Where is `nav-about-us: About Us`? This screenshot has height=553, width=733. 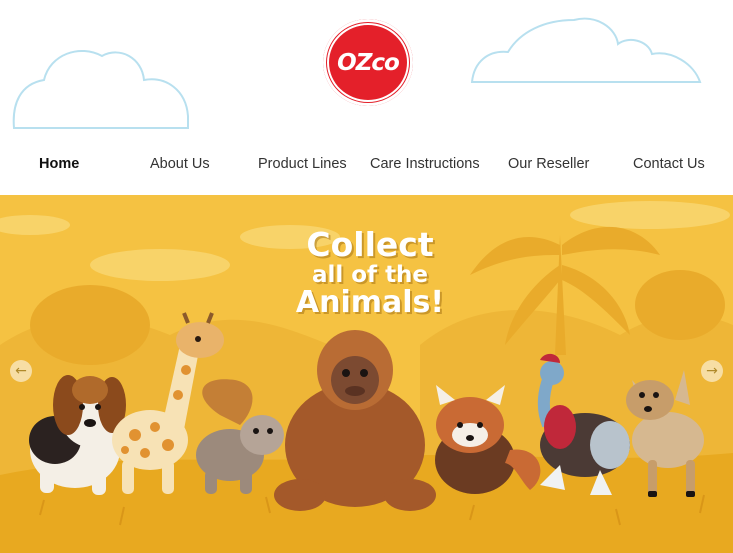 nav-about-us: About Us is located at coordinates (180, 164).